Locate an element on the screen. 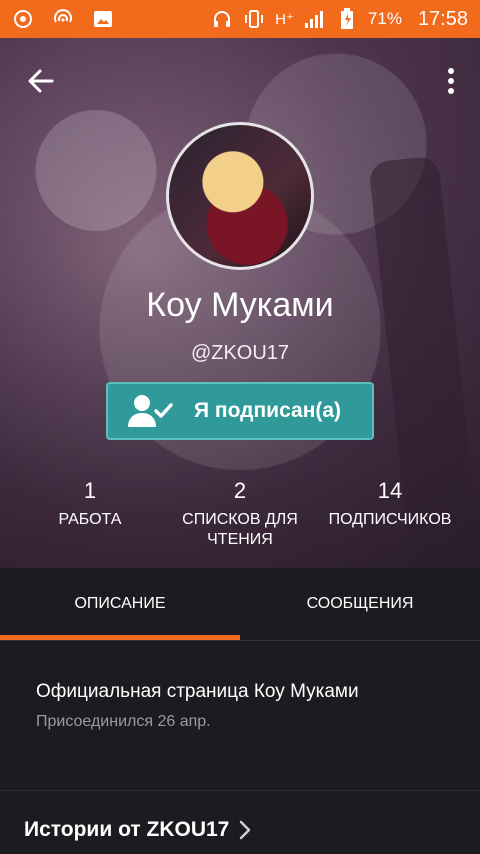 The height and width of the screenshot is (854, 480). stat-value: 1 is located at coordinates (90, 490).